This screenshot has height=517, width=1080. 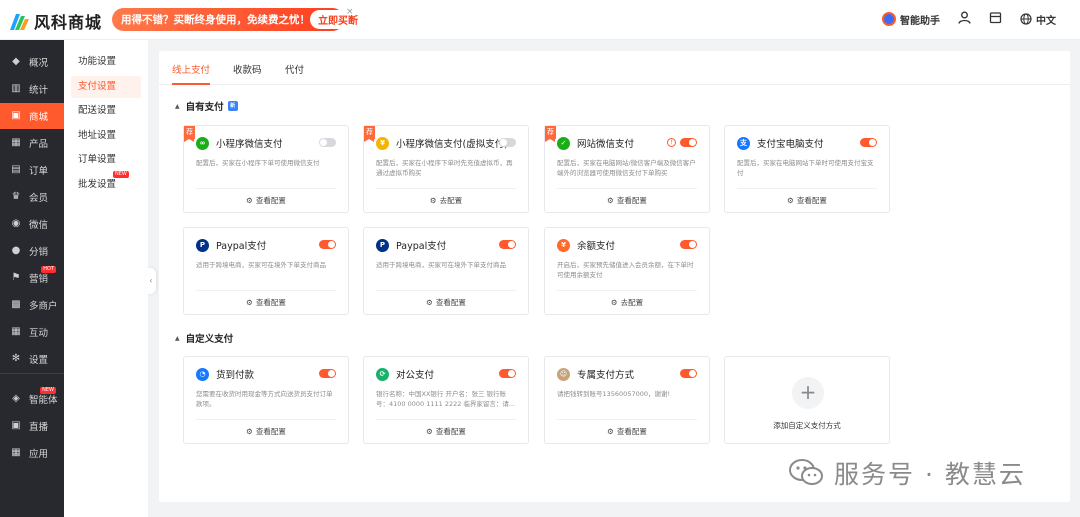 What do you see at coordinates (32, 170) in the screenshot?
I see `sidebar-item-4: ▤ 订单` at bounding box center [32, 170].